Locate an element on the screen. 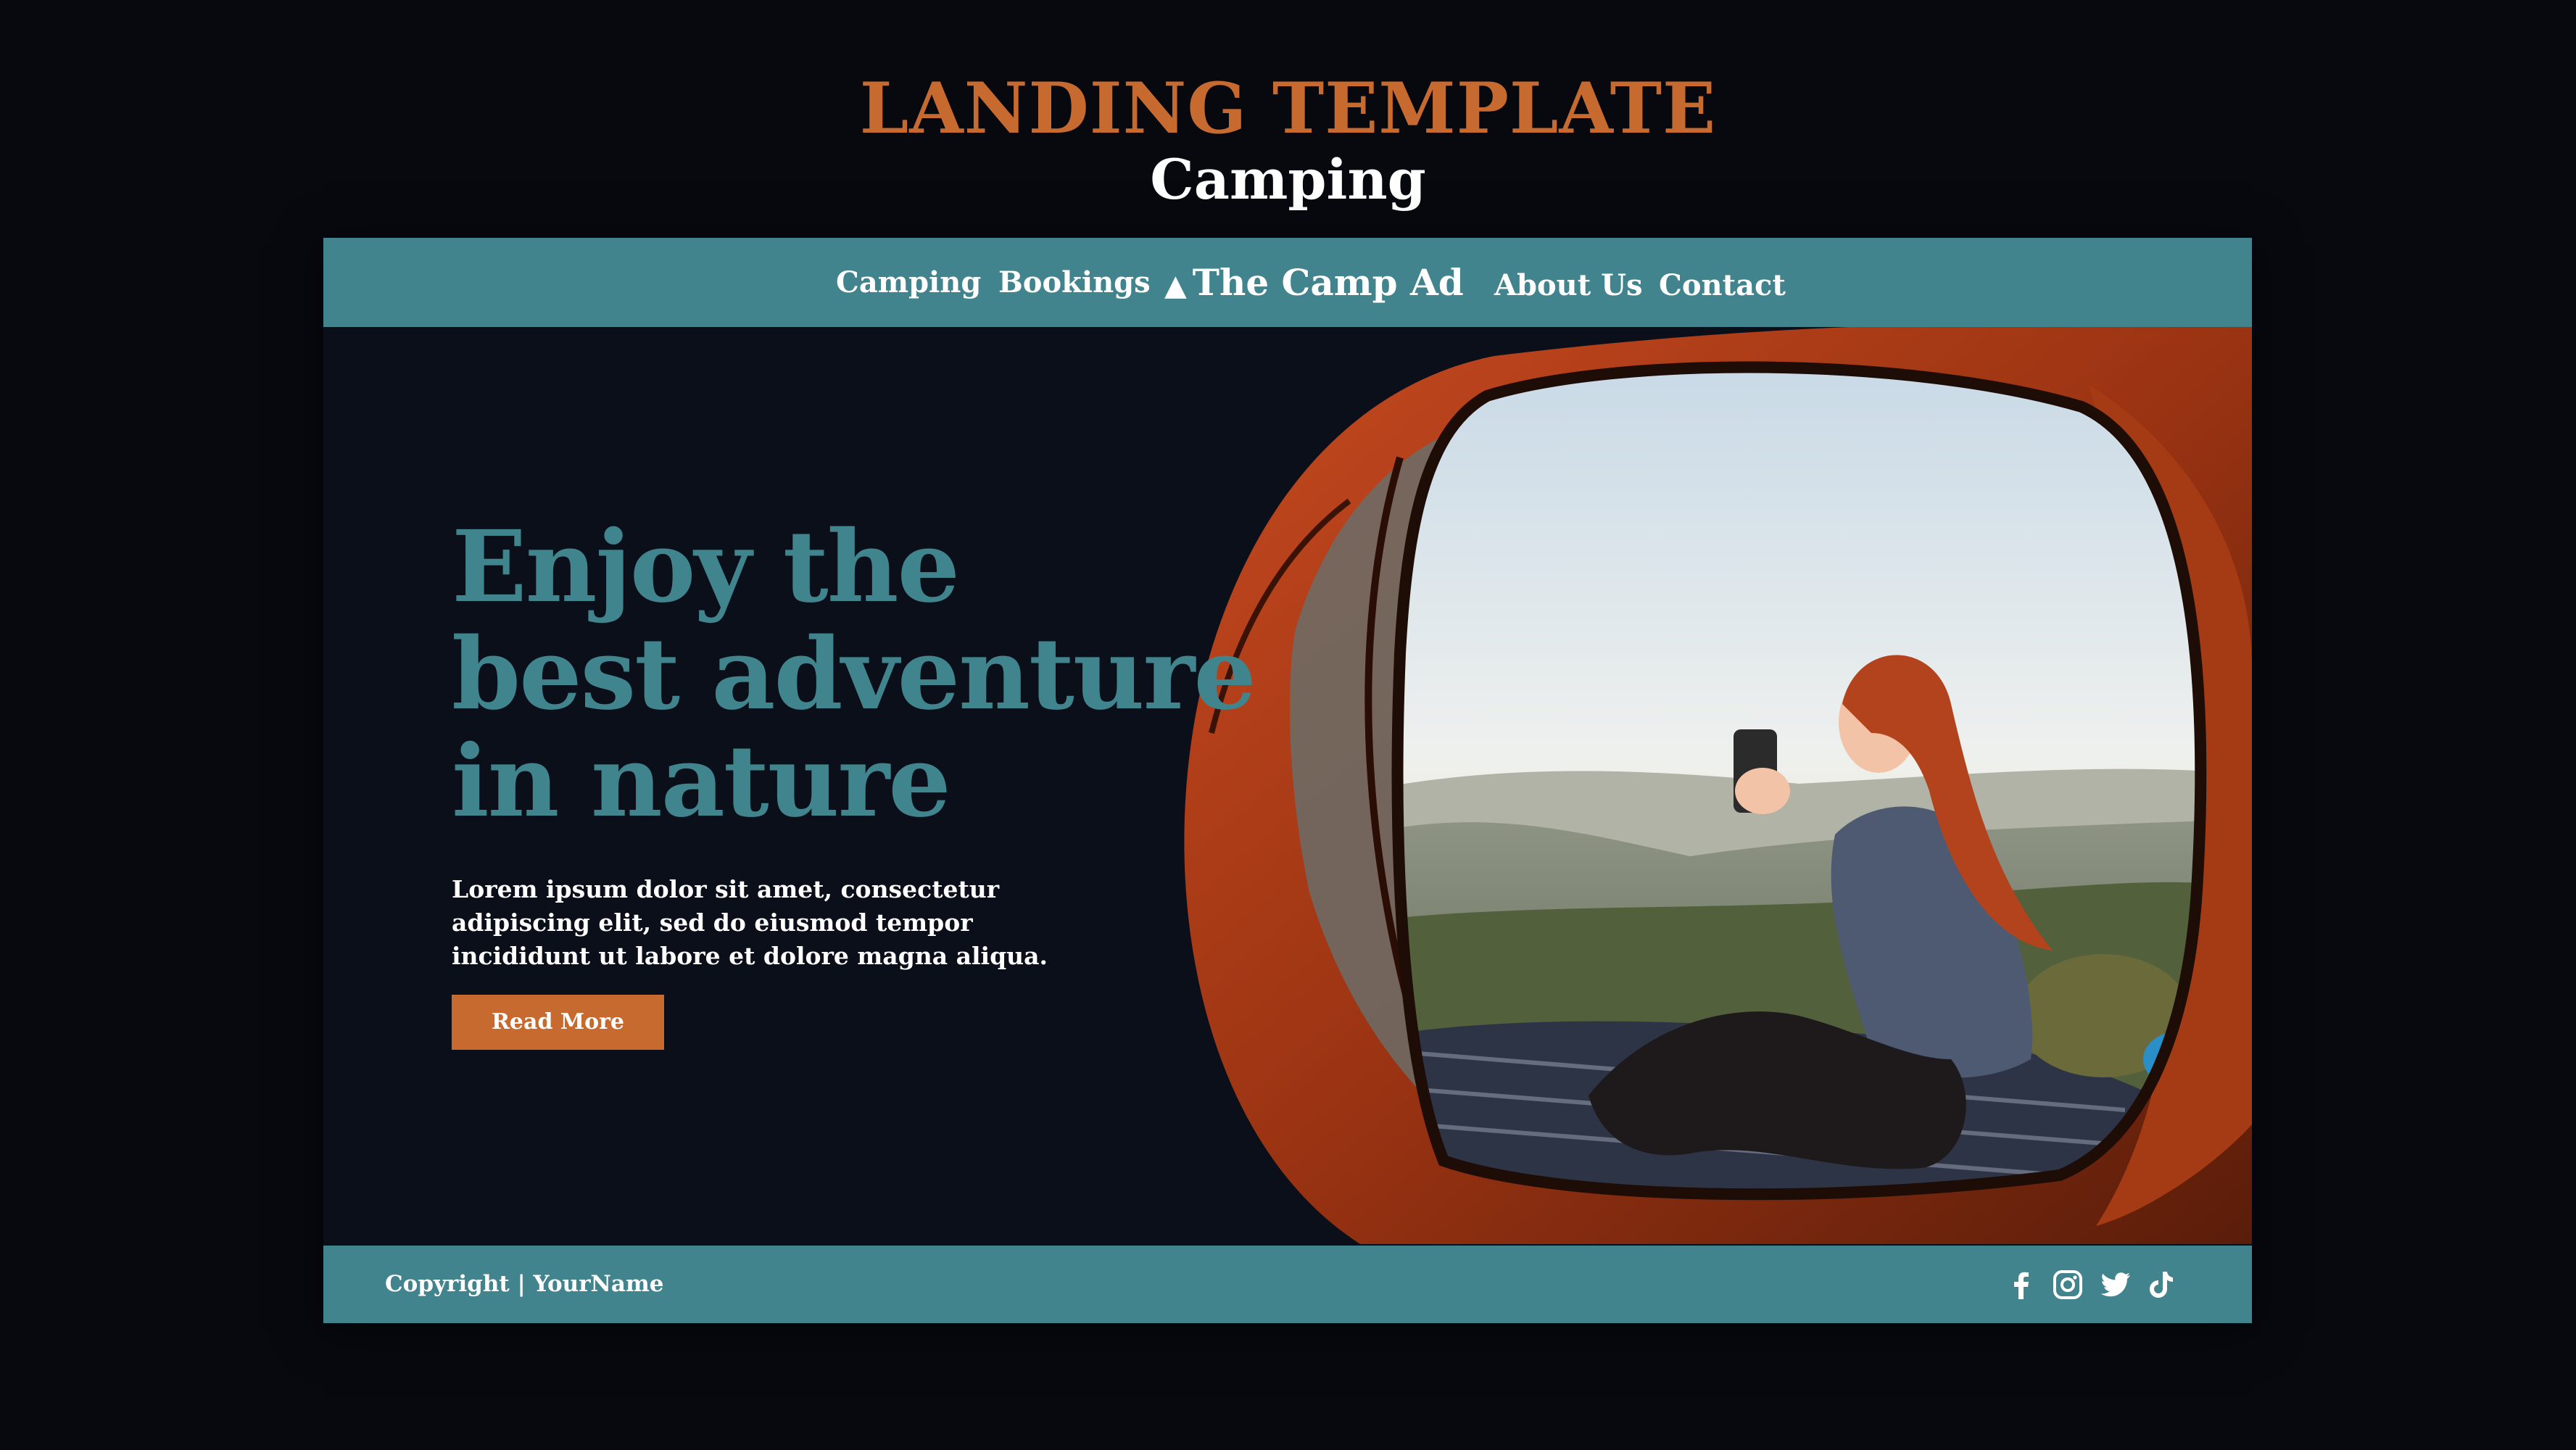 The width and height of the screenshot is (2576, 1450). template-title-block: LANDING TEMPLATE Camping is located at coordinates (1288, 140).